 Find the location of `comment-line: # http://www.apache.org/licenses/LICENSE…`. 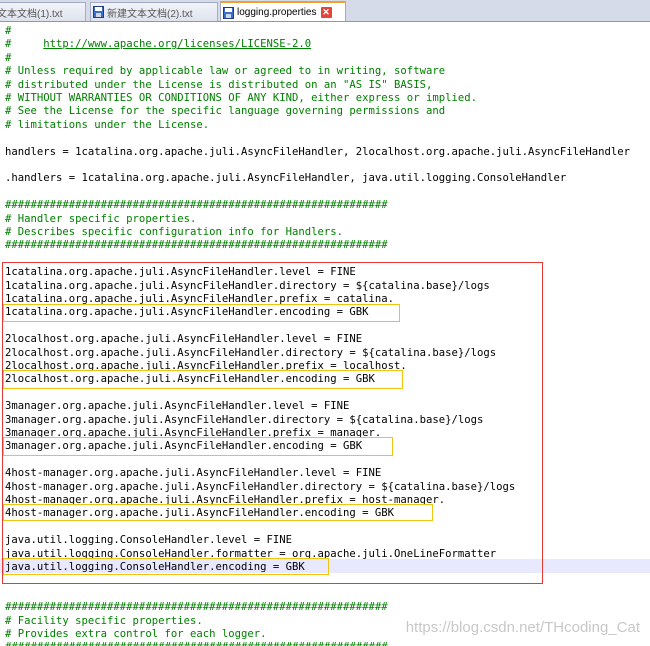

comment-line: # http://www.apache.org/licenses/LICENSE… is located at coordinates (158, 44).